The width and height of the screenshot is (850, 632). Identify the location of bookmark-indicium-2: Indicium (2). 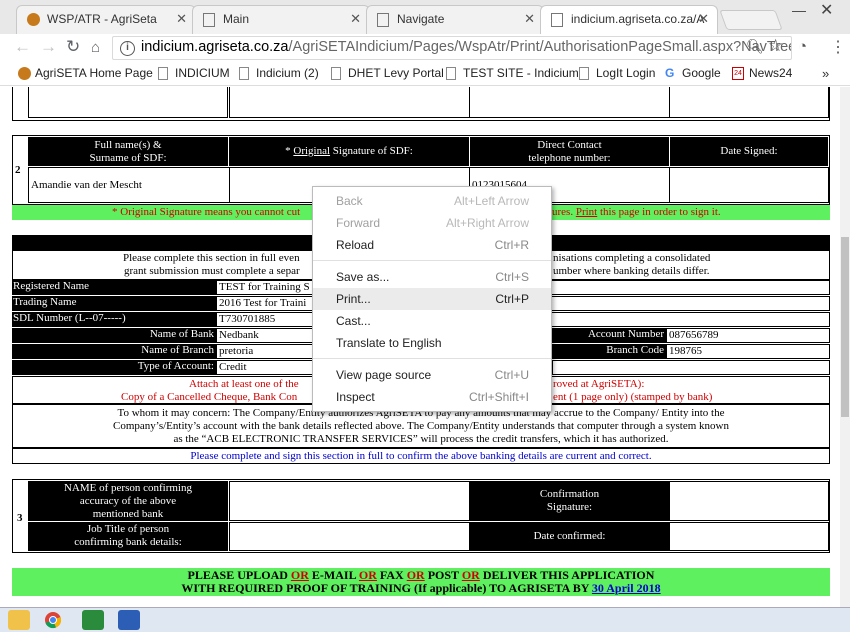
(279, 73).